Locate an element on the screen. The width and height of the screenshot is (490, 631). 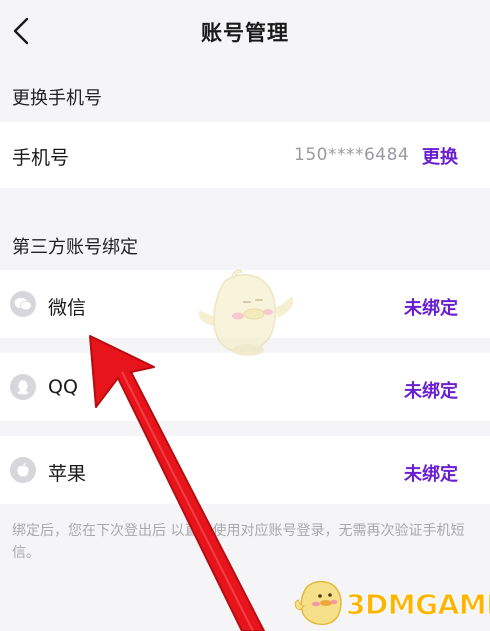
qq-label: QQ is located at coordinates (63, 387).